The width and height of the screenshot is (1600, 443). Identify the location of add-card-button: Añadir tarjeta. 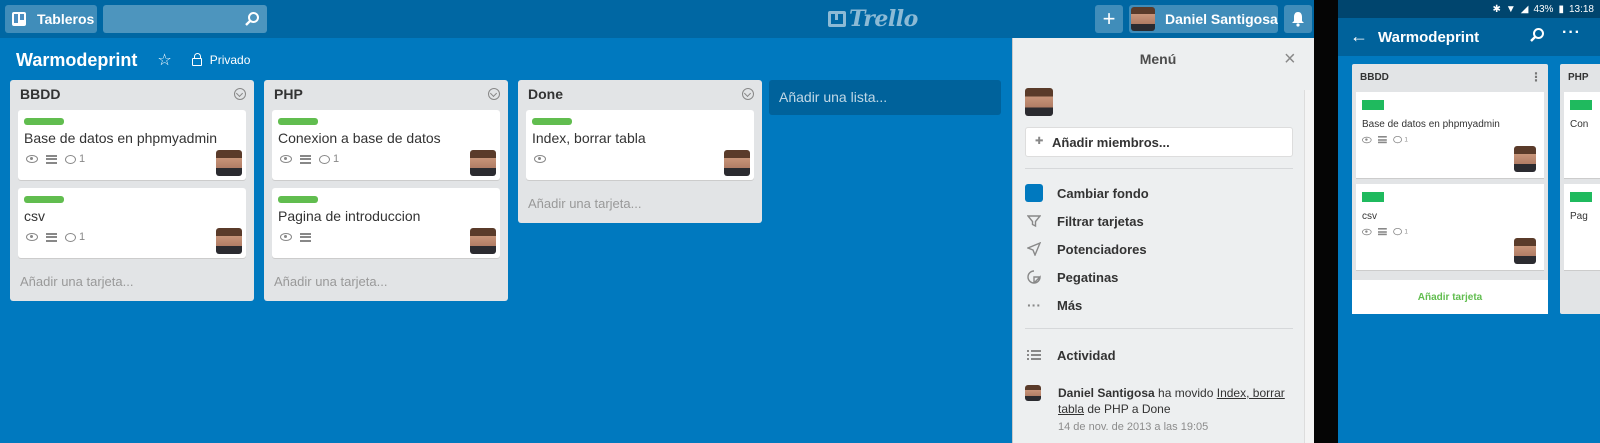
(1450, 297).